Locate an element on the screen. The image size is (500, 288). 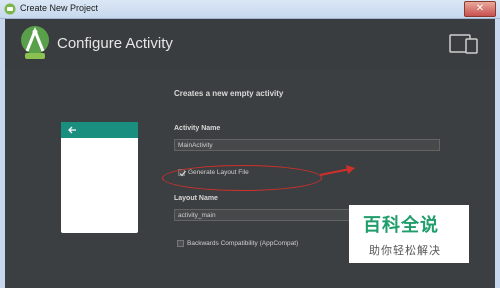
android-icon is located at coordinates (10, 9).